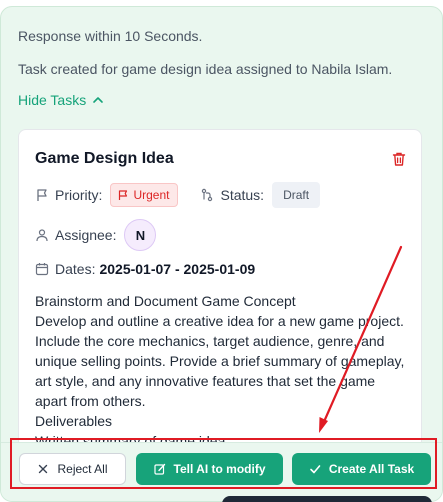  Describe the element at coordinates (74, 421) in the screenshot. I see `description-line: Deliverables` at that location.